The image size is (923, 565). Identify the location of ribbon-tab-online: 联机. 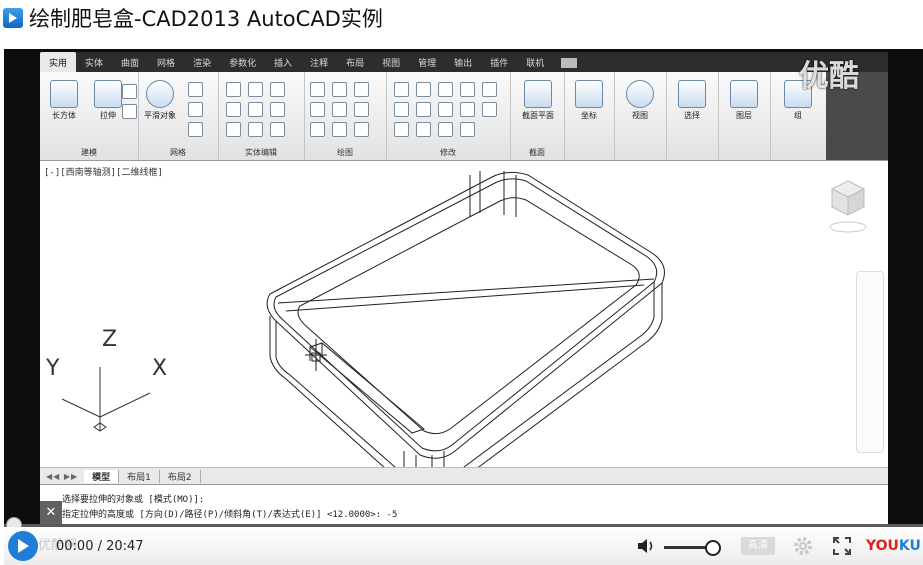
(535, 64).